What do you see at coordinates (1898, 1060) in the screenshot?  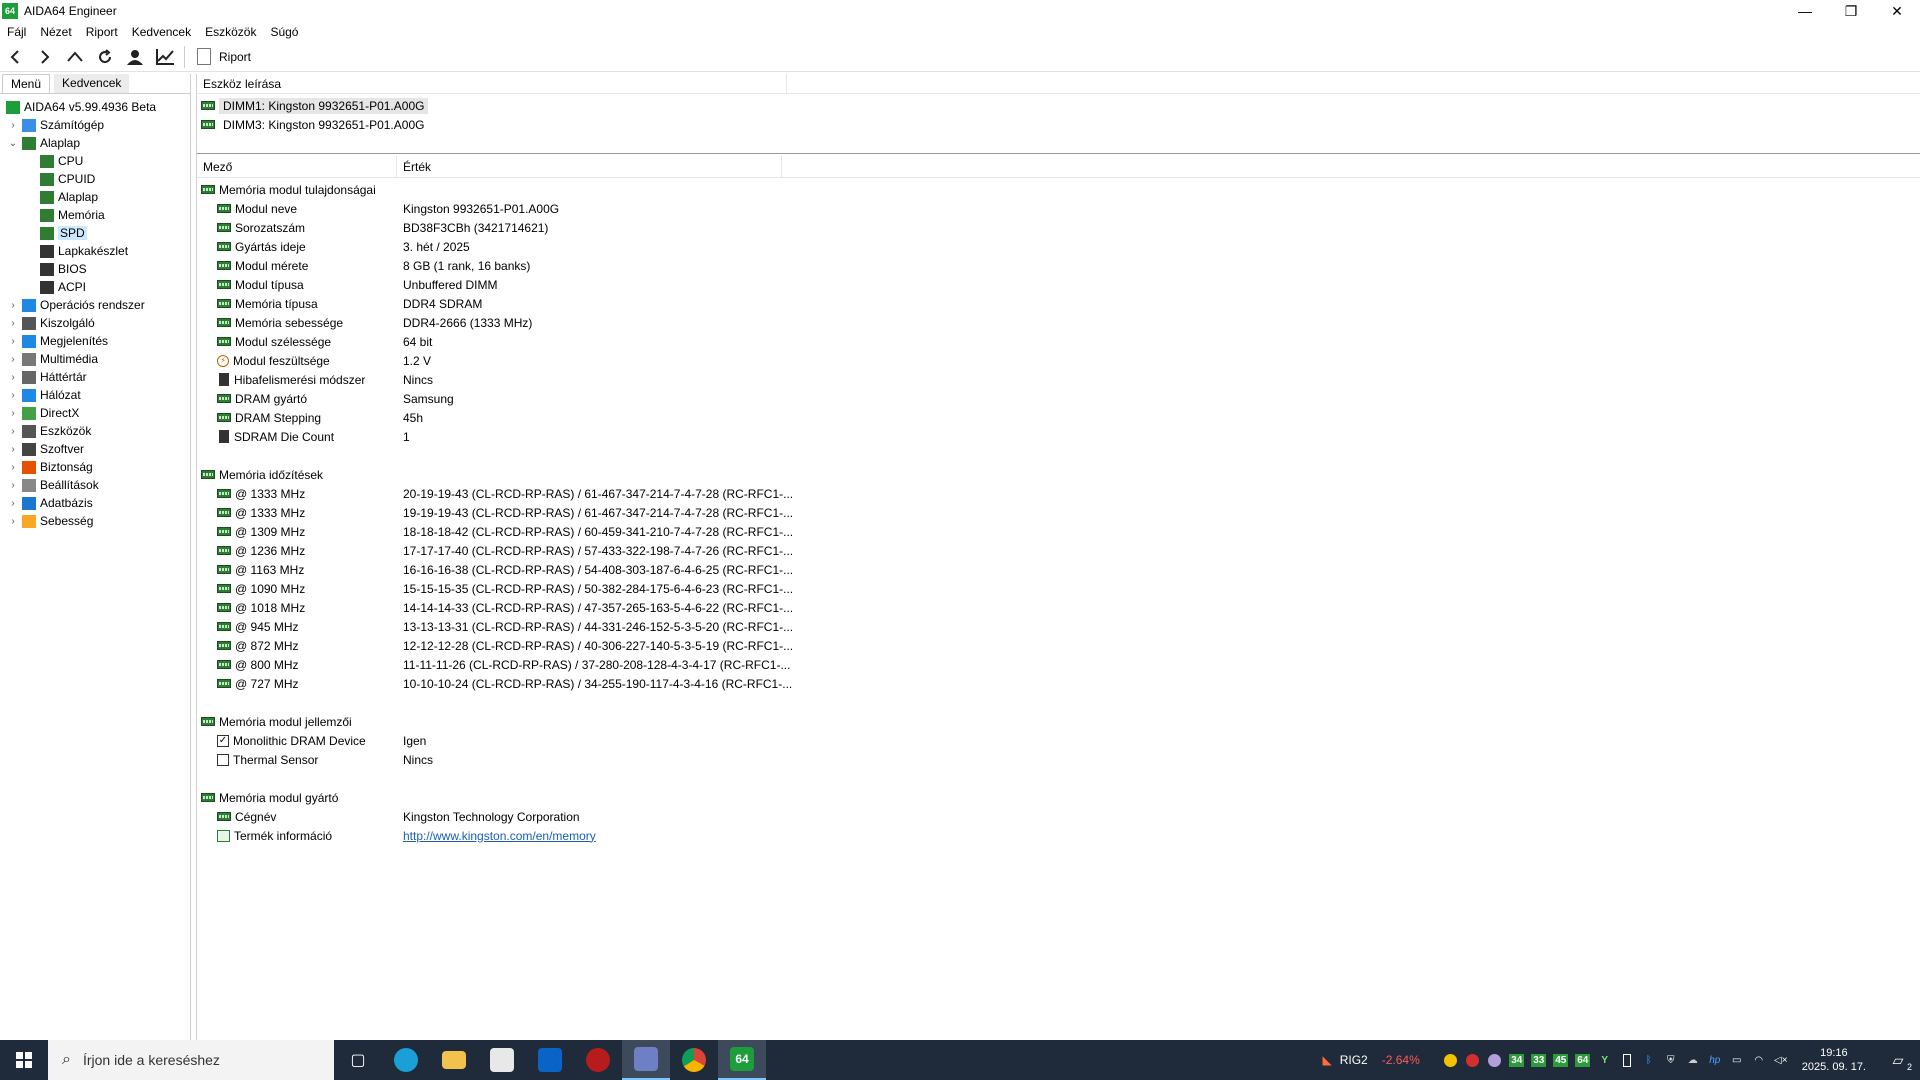 I see `notification-center-button: ▱ 2` at bounding box center [1898, 1060].